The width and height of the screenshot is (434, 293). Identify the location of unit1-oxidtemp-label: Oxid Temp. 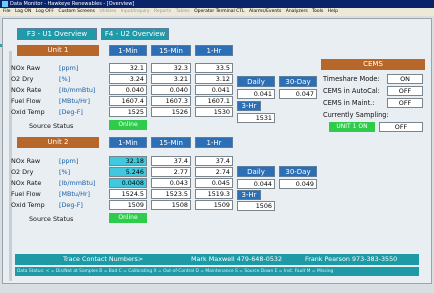
(28, 112).